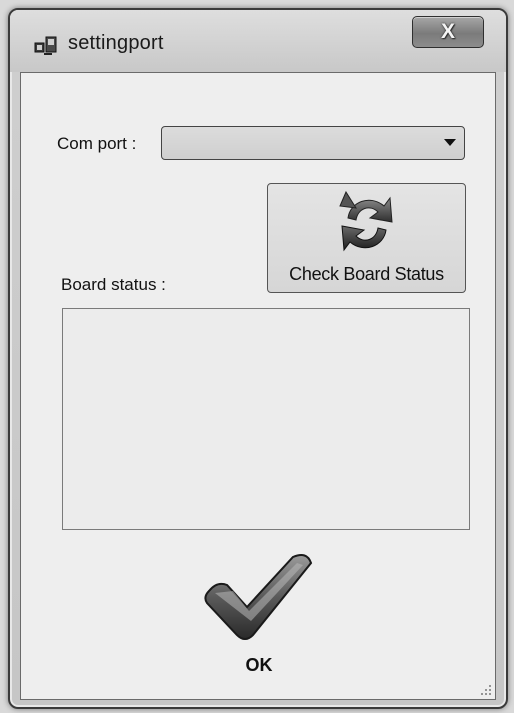  What do you see at coordinates (450, 142) in the screenshot?
I see `chevron-down-icon` at bounding box center [450, 142].